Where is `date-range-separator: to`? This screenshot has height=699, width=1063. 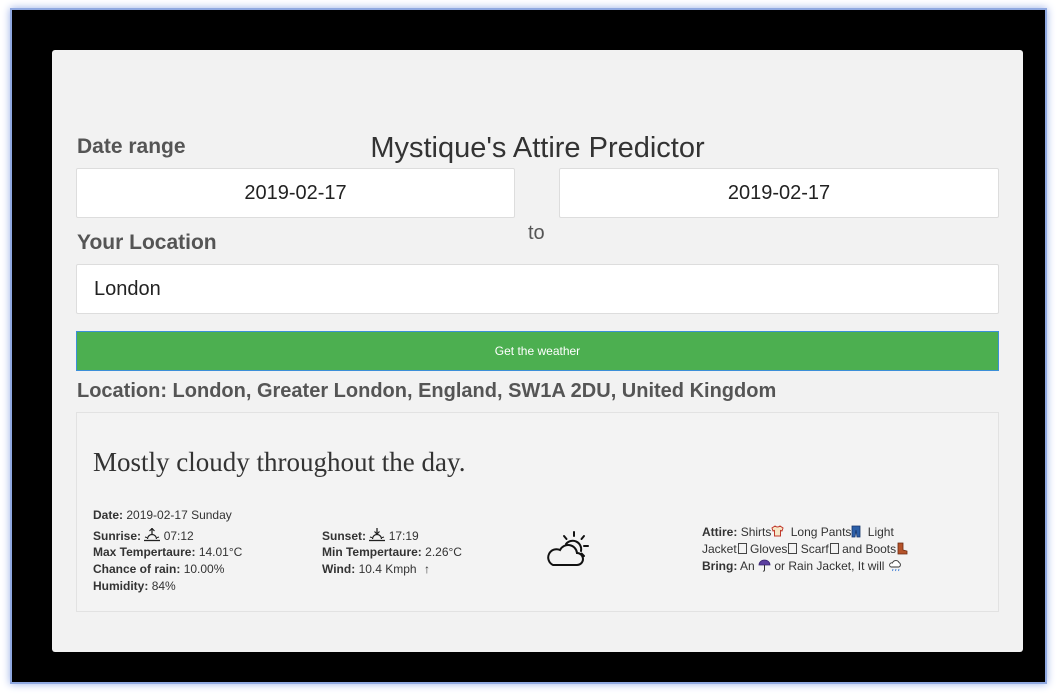
date-range-separator: to is located at coordinates (536, 233).